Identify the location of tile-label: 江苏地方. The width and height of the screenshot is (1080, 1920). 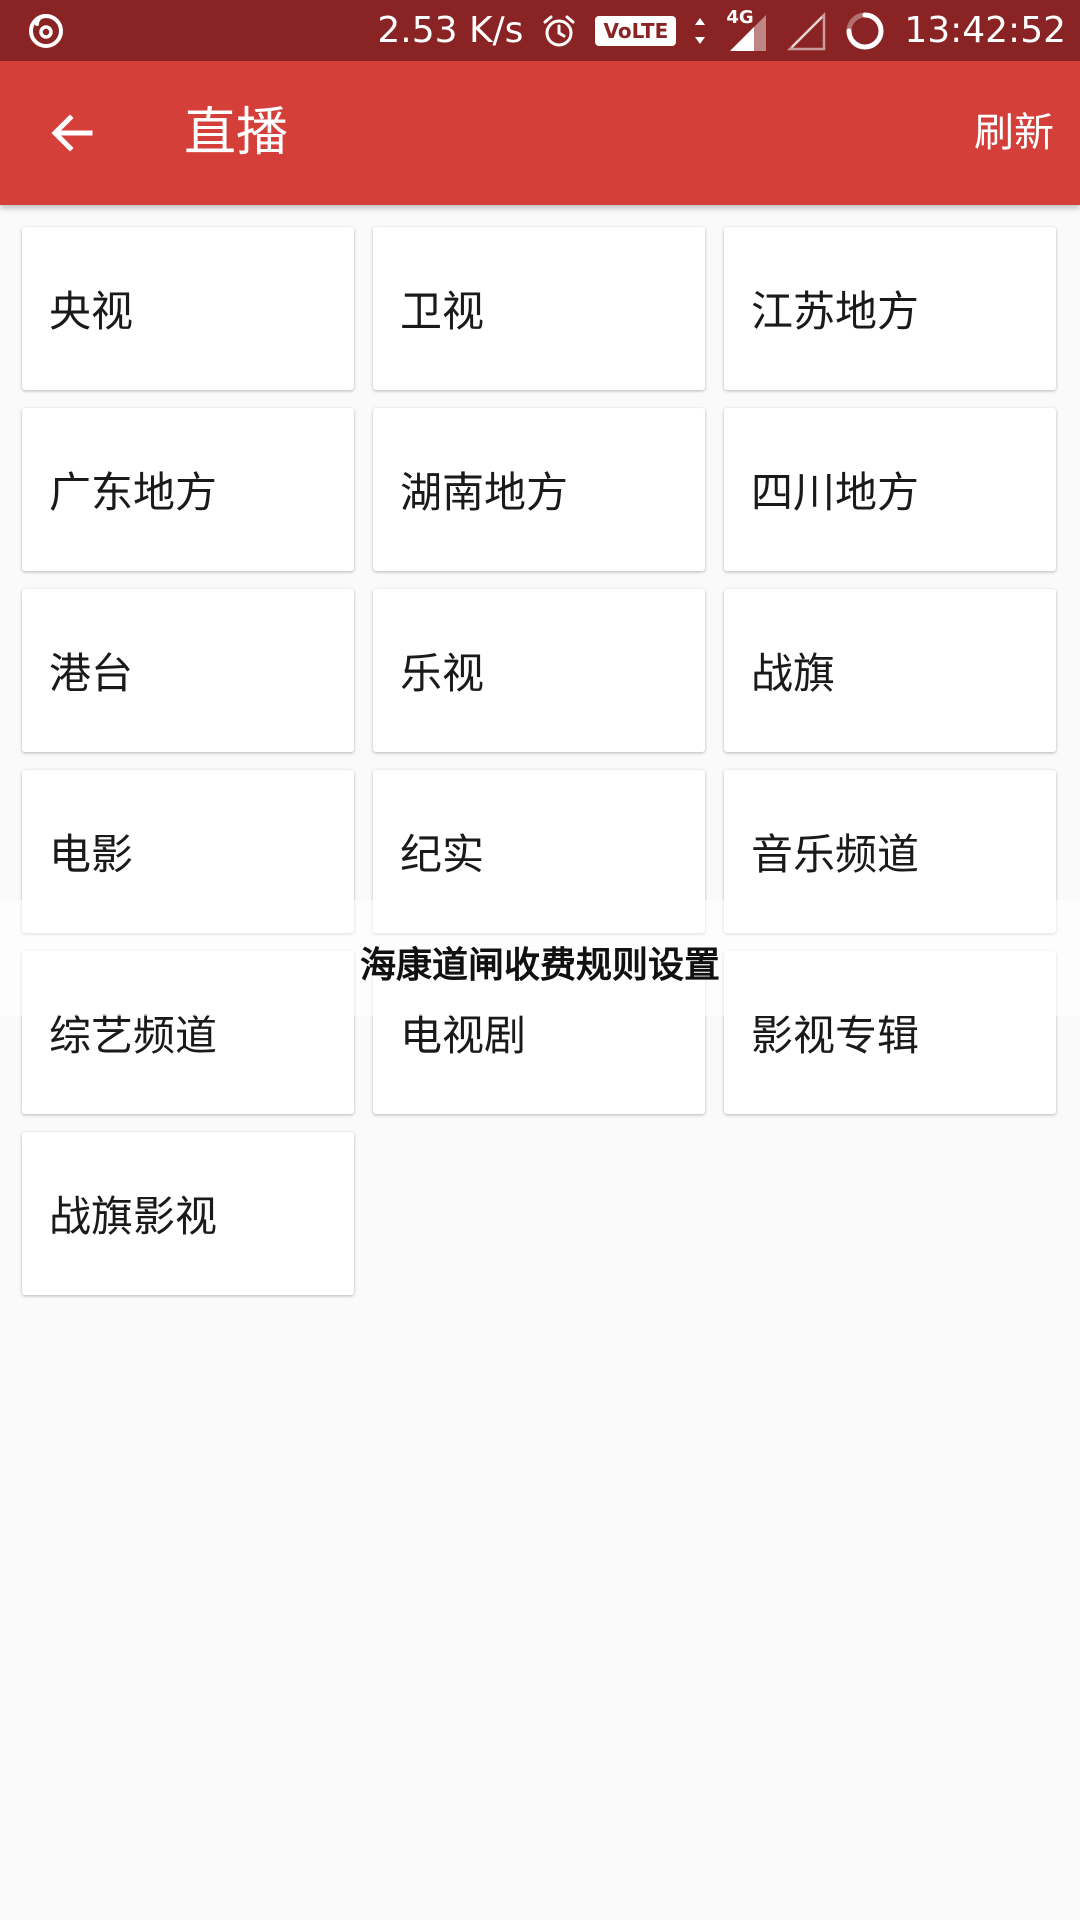
(835, 311).